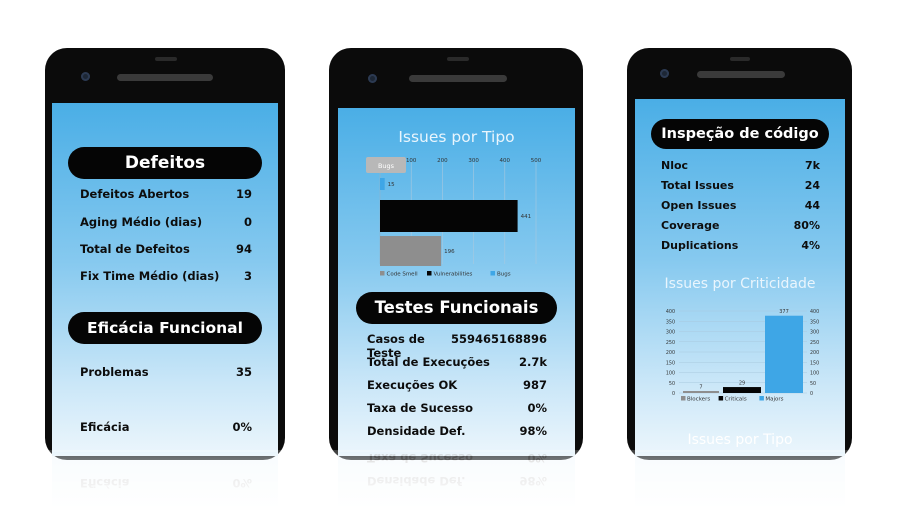  I want to click on metric-row: Duplications 4%, so click(740, 245).